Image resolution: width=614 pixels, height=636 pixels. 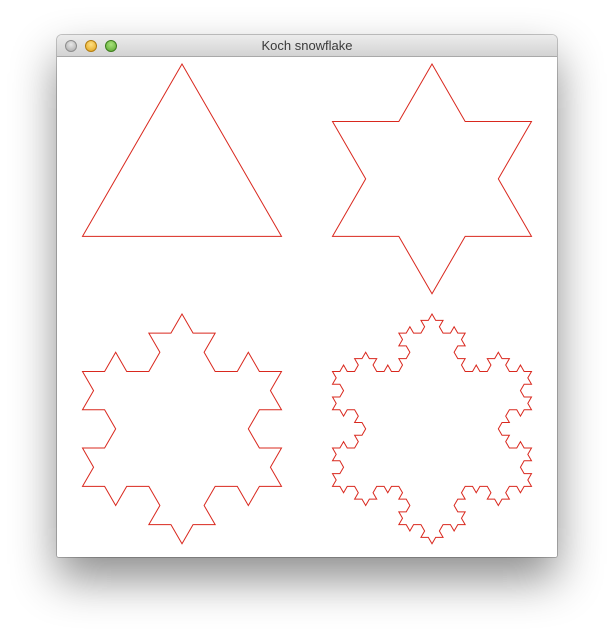 I want to click on title-bar: Koch snowflake, so click(x=307, y=46).